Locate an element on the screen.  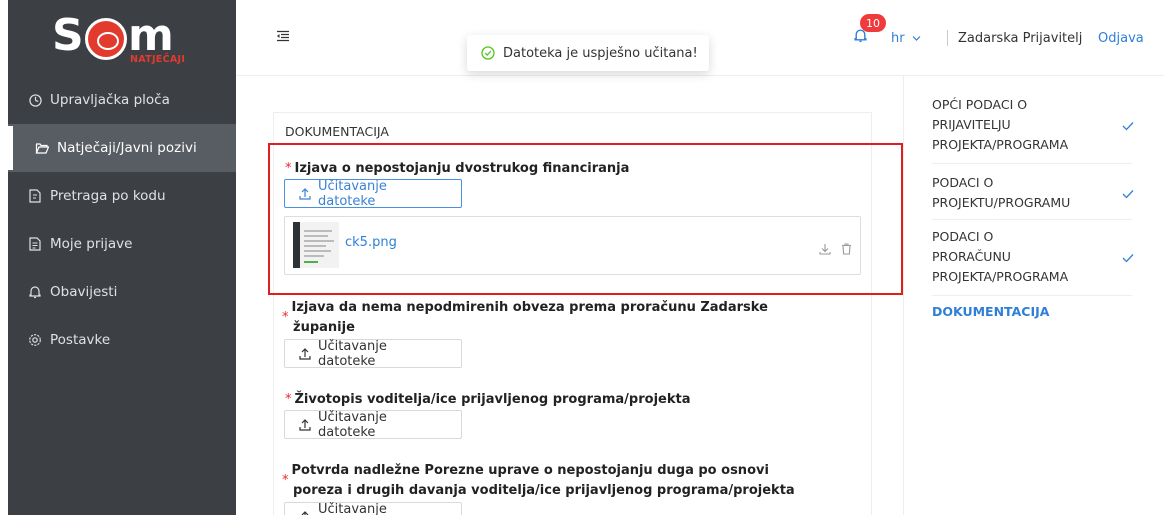
sidebar-item-label: Upravljačka ploča is located at coordinates (110, 100).